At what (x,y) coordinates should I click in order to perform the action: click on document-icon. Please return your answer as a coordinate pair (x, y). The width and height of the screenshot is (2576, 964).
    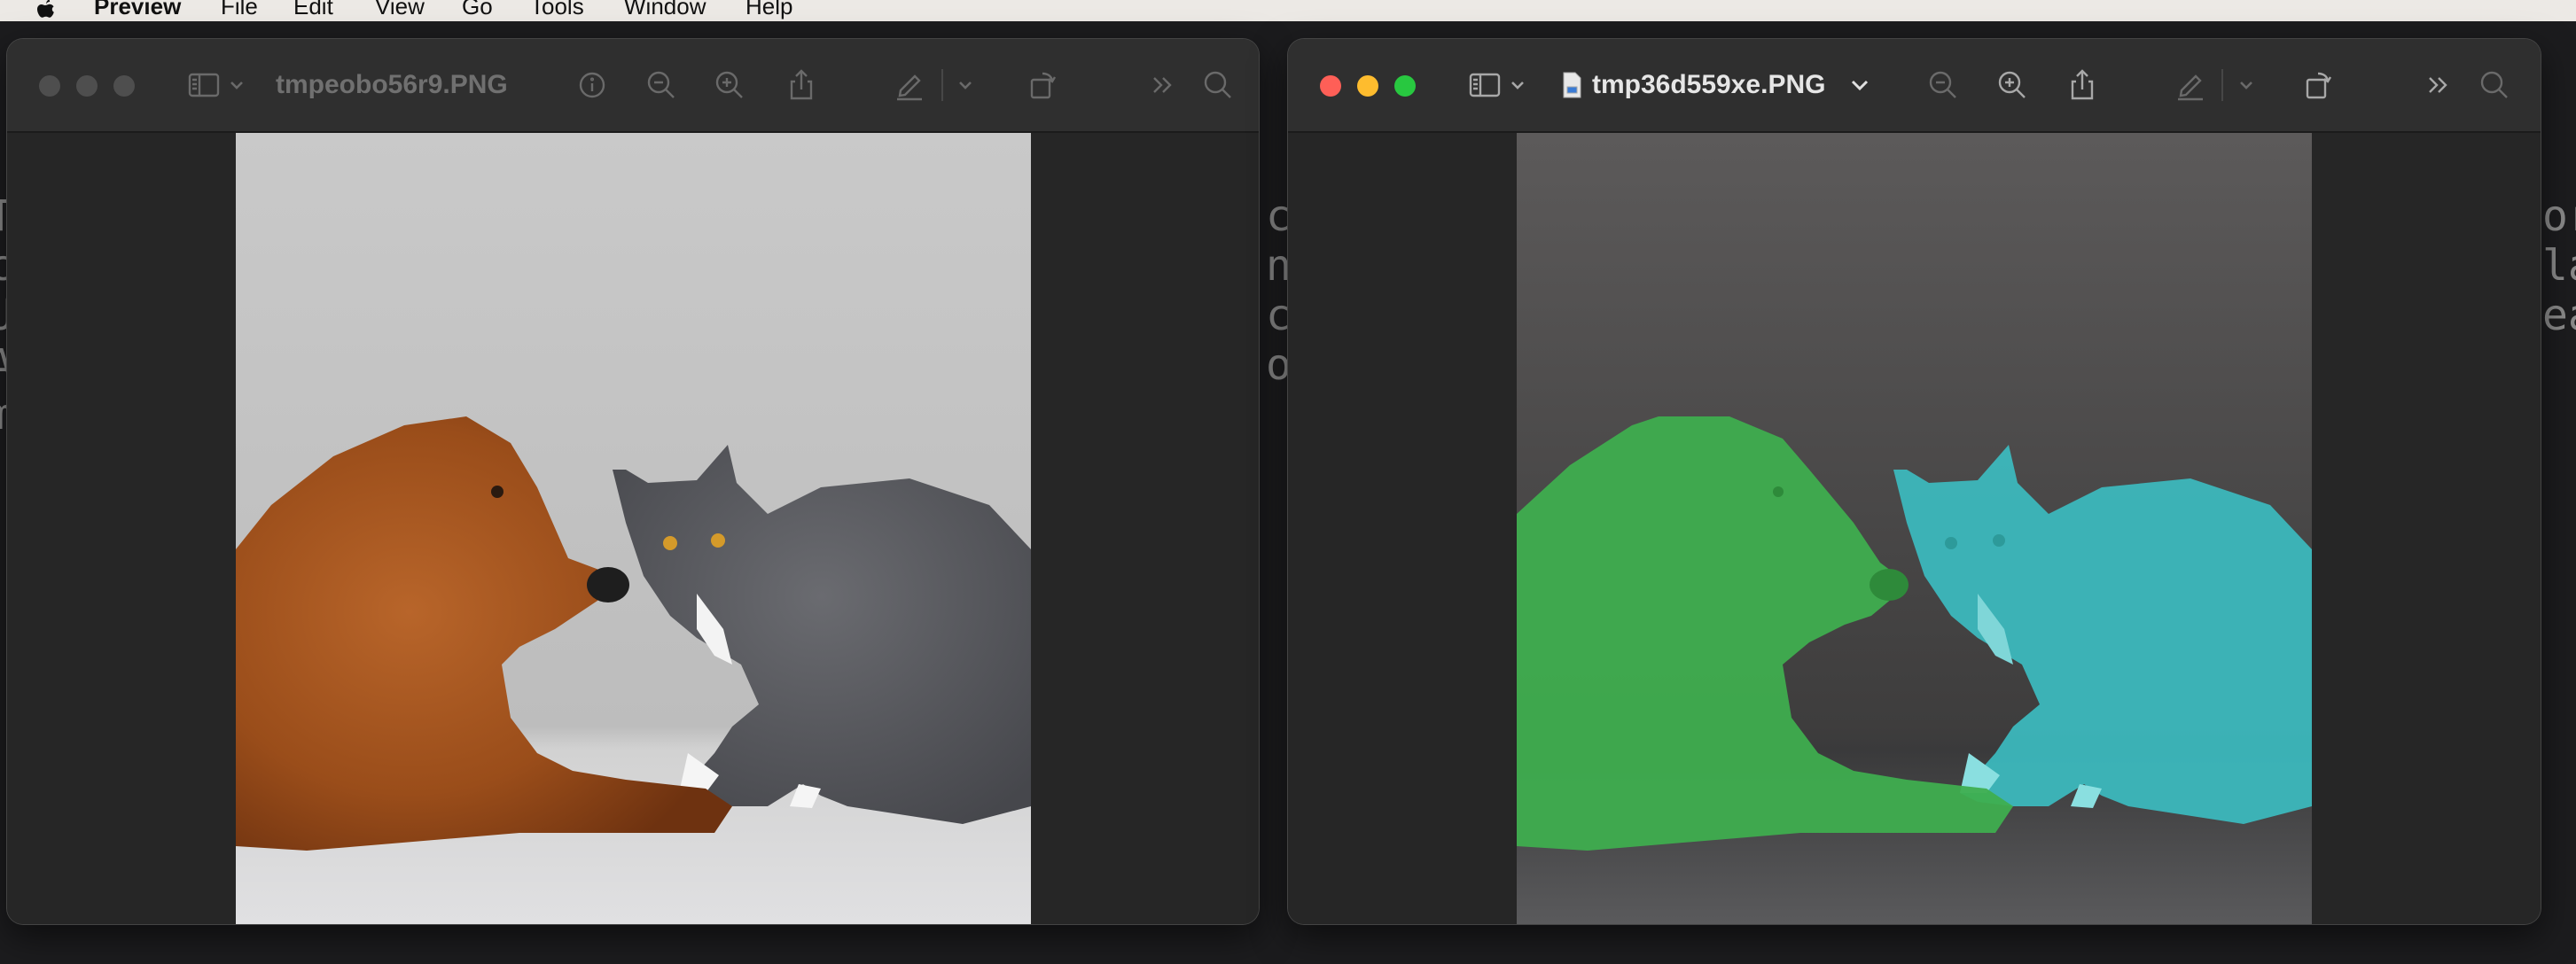
    Looking at the image, I should click on (1571, 85).